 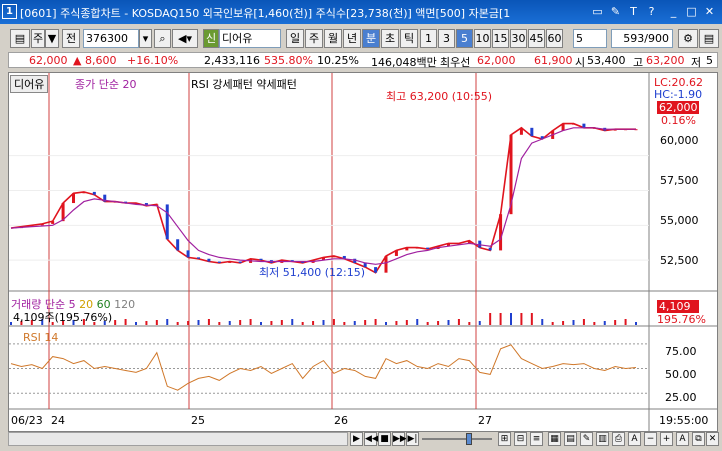 I want to click on zoom-slider, so click(x=457, y=439).